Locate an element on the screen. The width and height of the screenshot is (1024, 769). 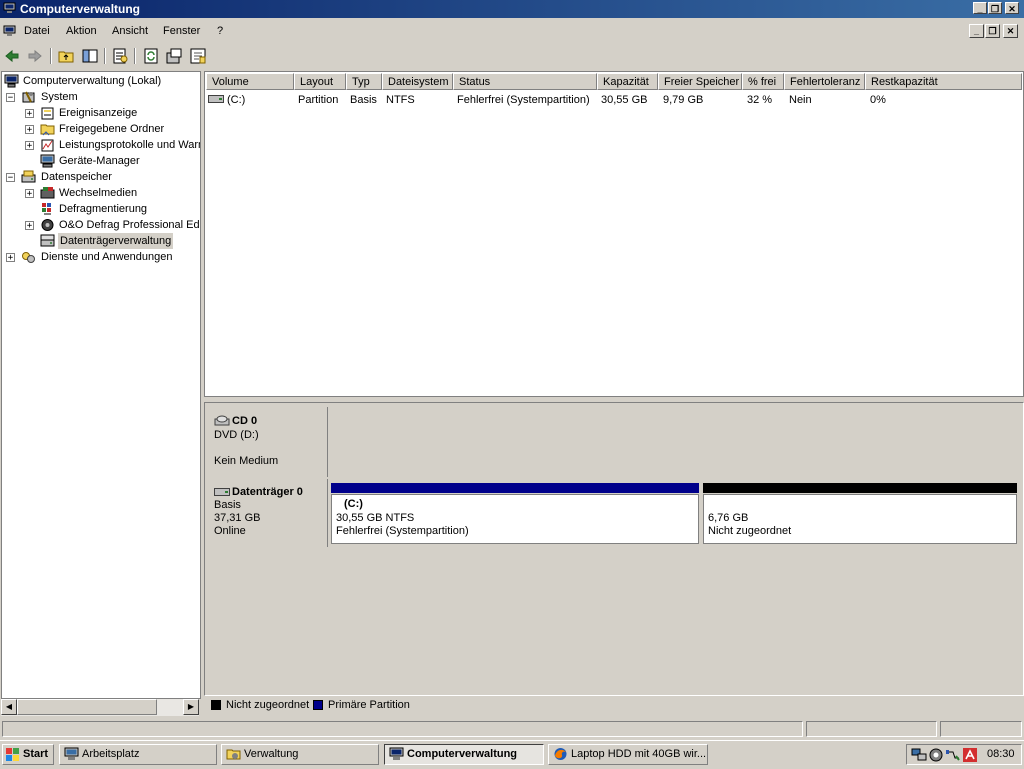
antivirus-icon is located at coordinates (970, 755).